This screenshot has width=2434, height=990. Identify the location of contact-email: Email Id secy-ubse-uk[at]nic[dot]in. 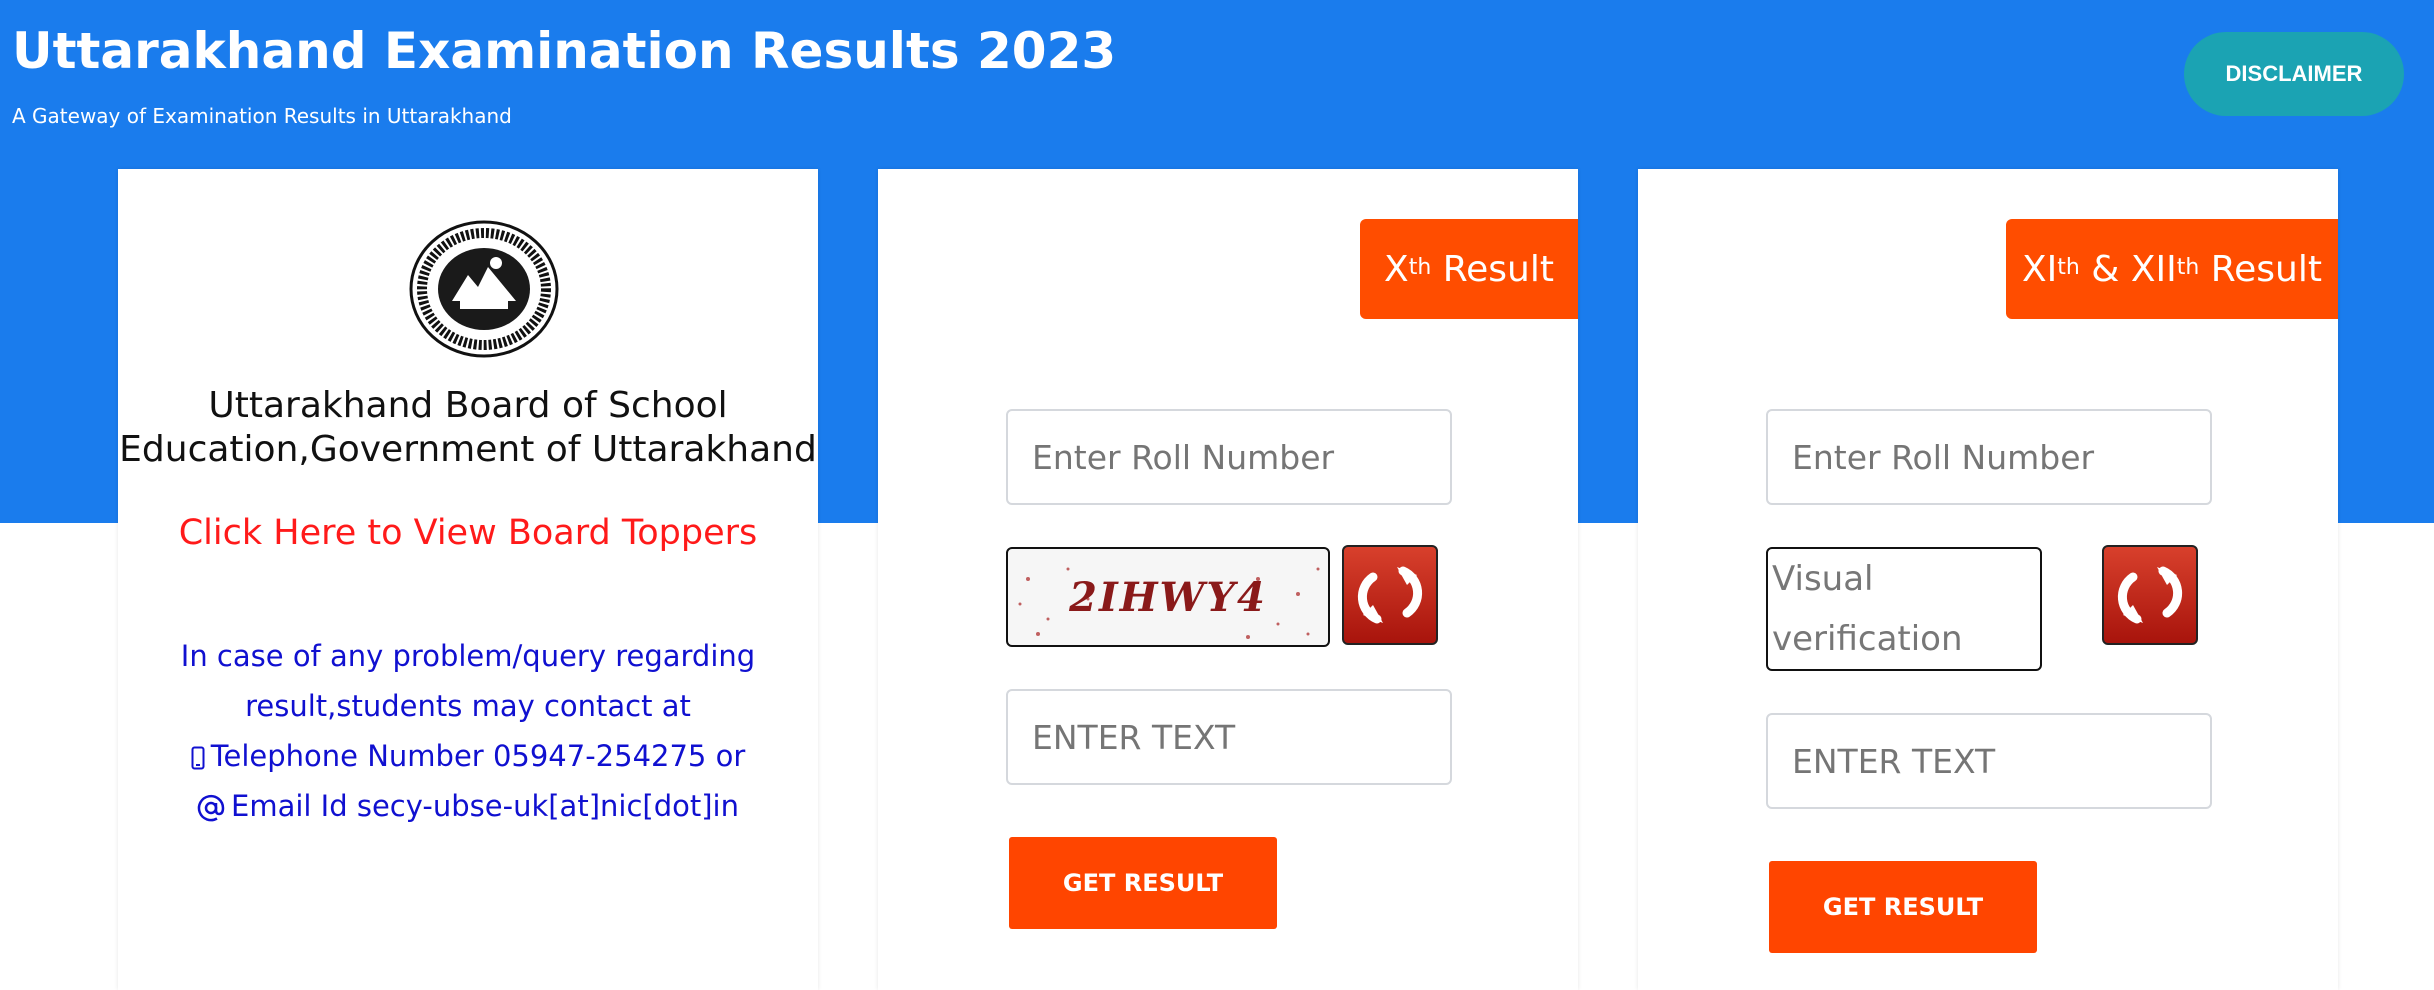
(468, 806).